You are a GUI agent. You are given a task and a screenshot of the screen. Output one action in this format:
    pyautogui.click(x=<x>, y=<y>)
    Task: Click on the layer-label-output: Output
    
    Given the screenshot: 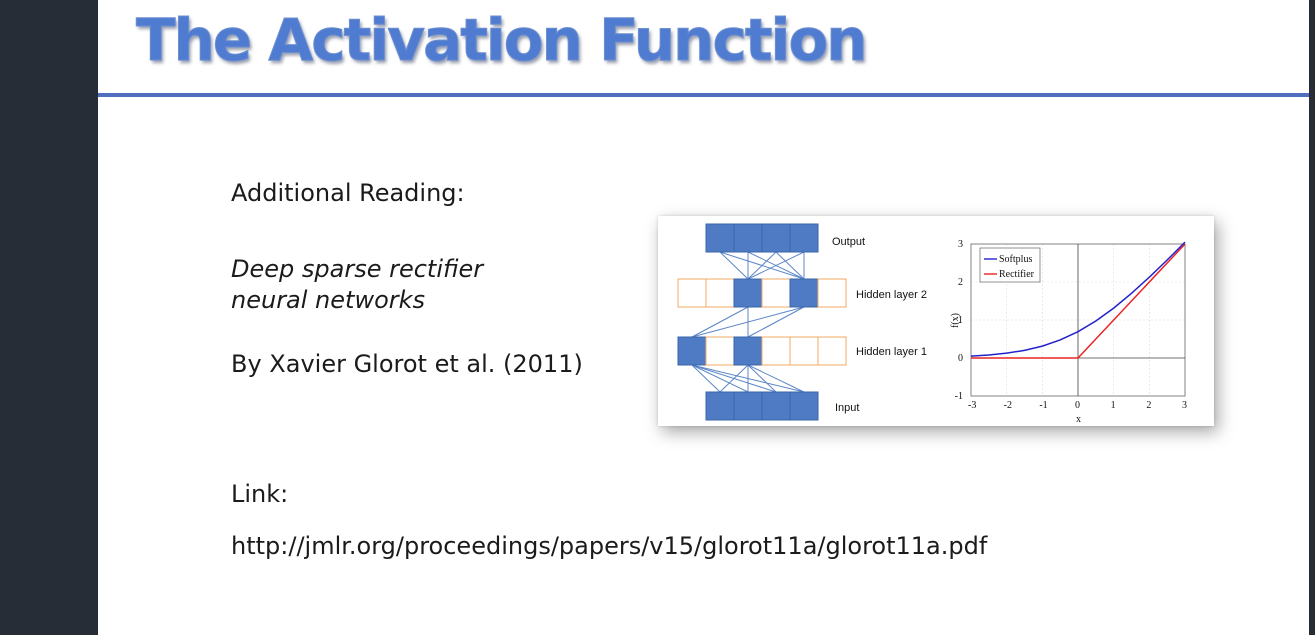 What is the action you would take?
    pyautogui.click(x=848, y=242)
    